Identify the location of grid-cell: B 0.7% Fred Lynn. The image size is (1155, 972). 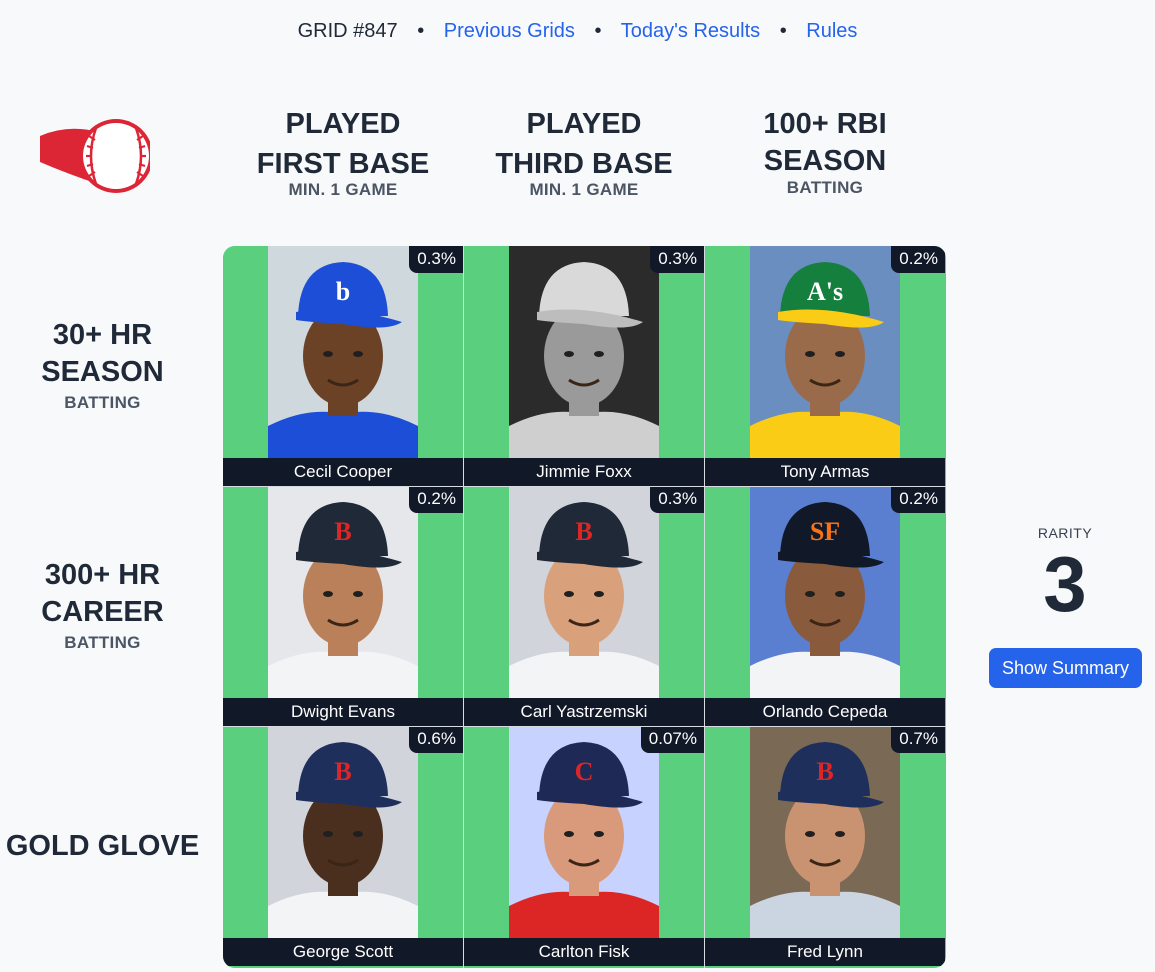
(825, 846).